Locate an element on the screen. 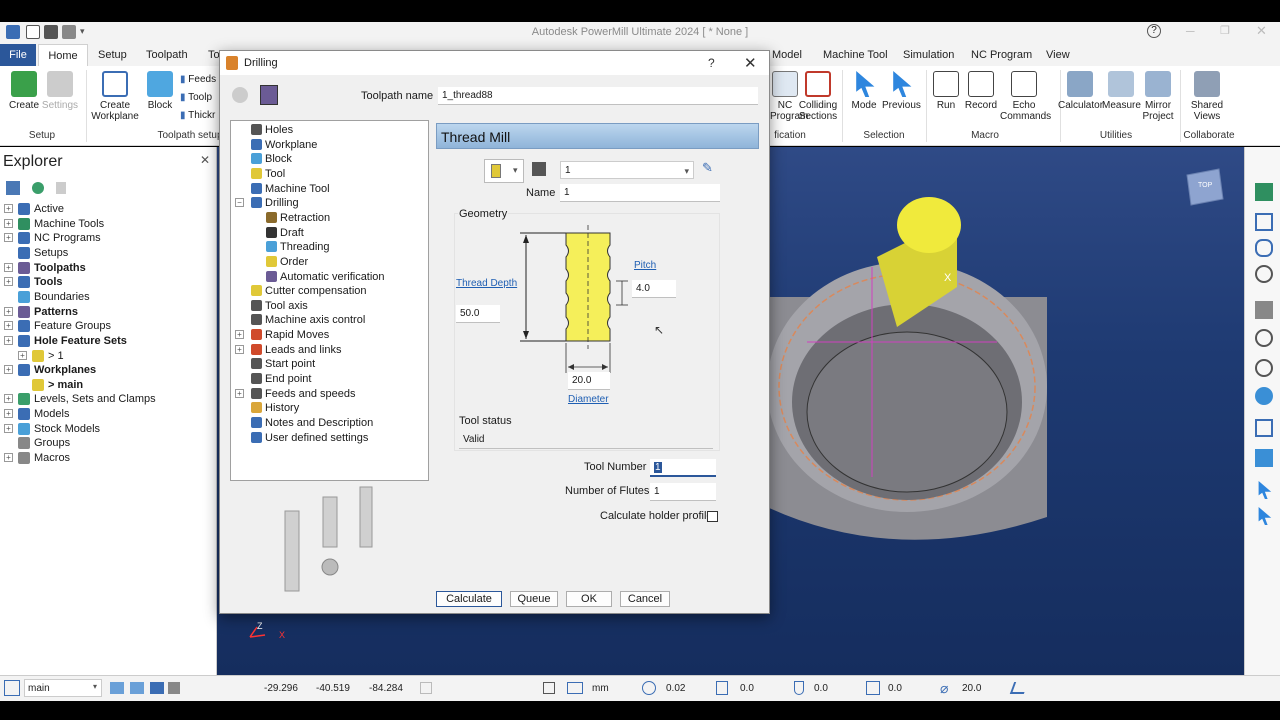 The height and width of the screenshot is (720, 1280). select-icon is located at coordinates (1265, 490).